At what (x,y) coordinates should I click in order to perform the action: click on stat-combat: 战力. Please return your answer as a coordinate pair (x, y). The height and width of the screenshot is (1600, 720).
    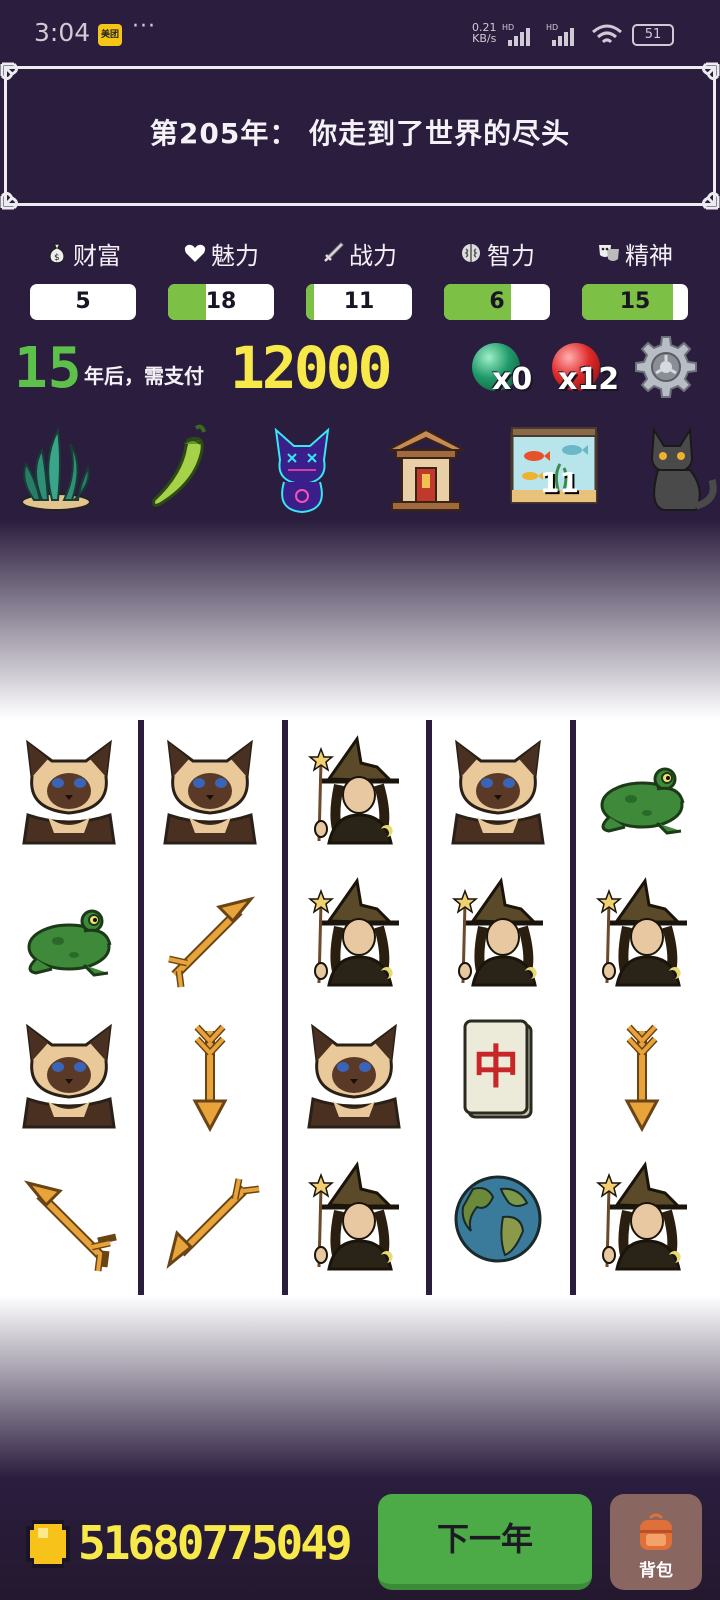
    Looking at the image, I should click on (359, 254).